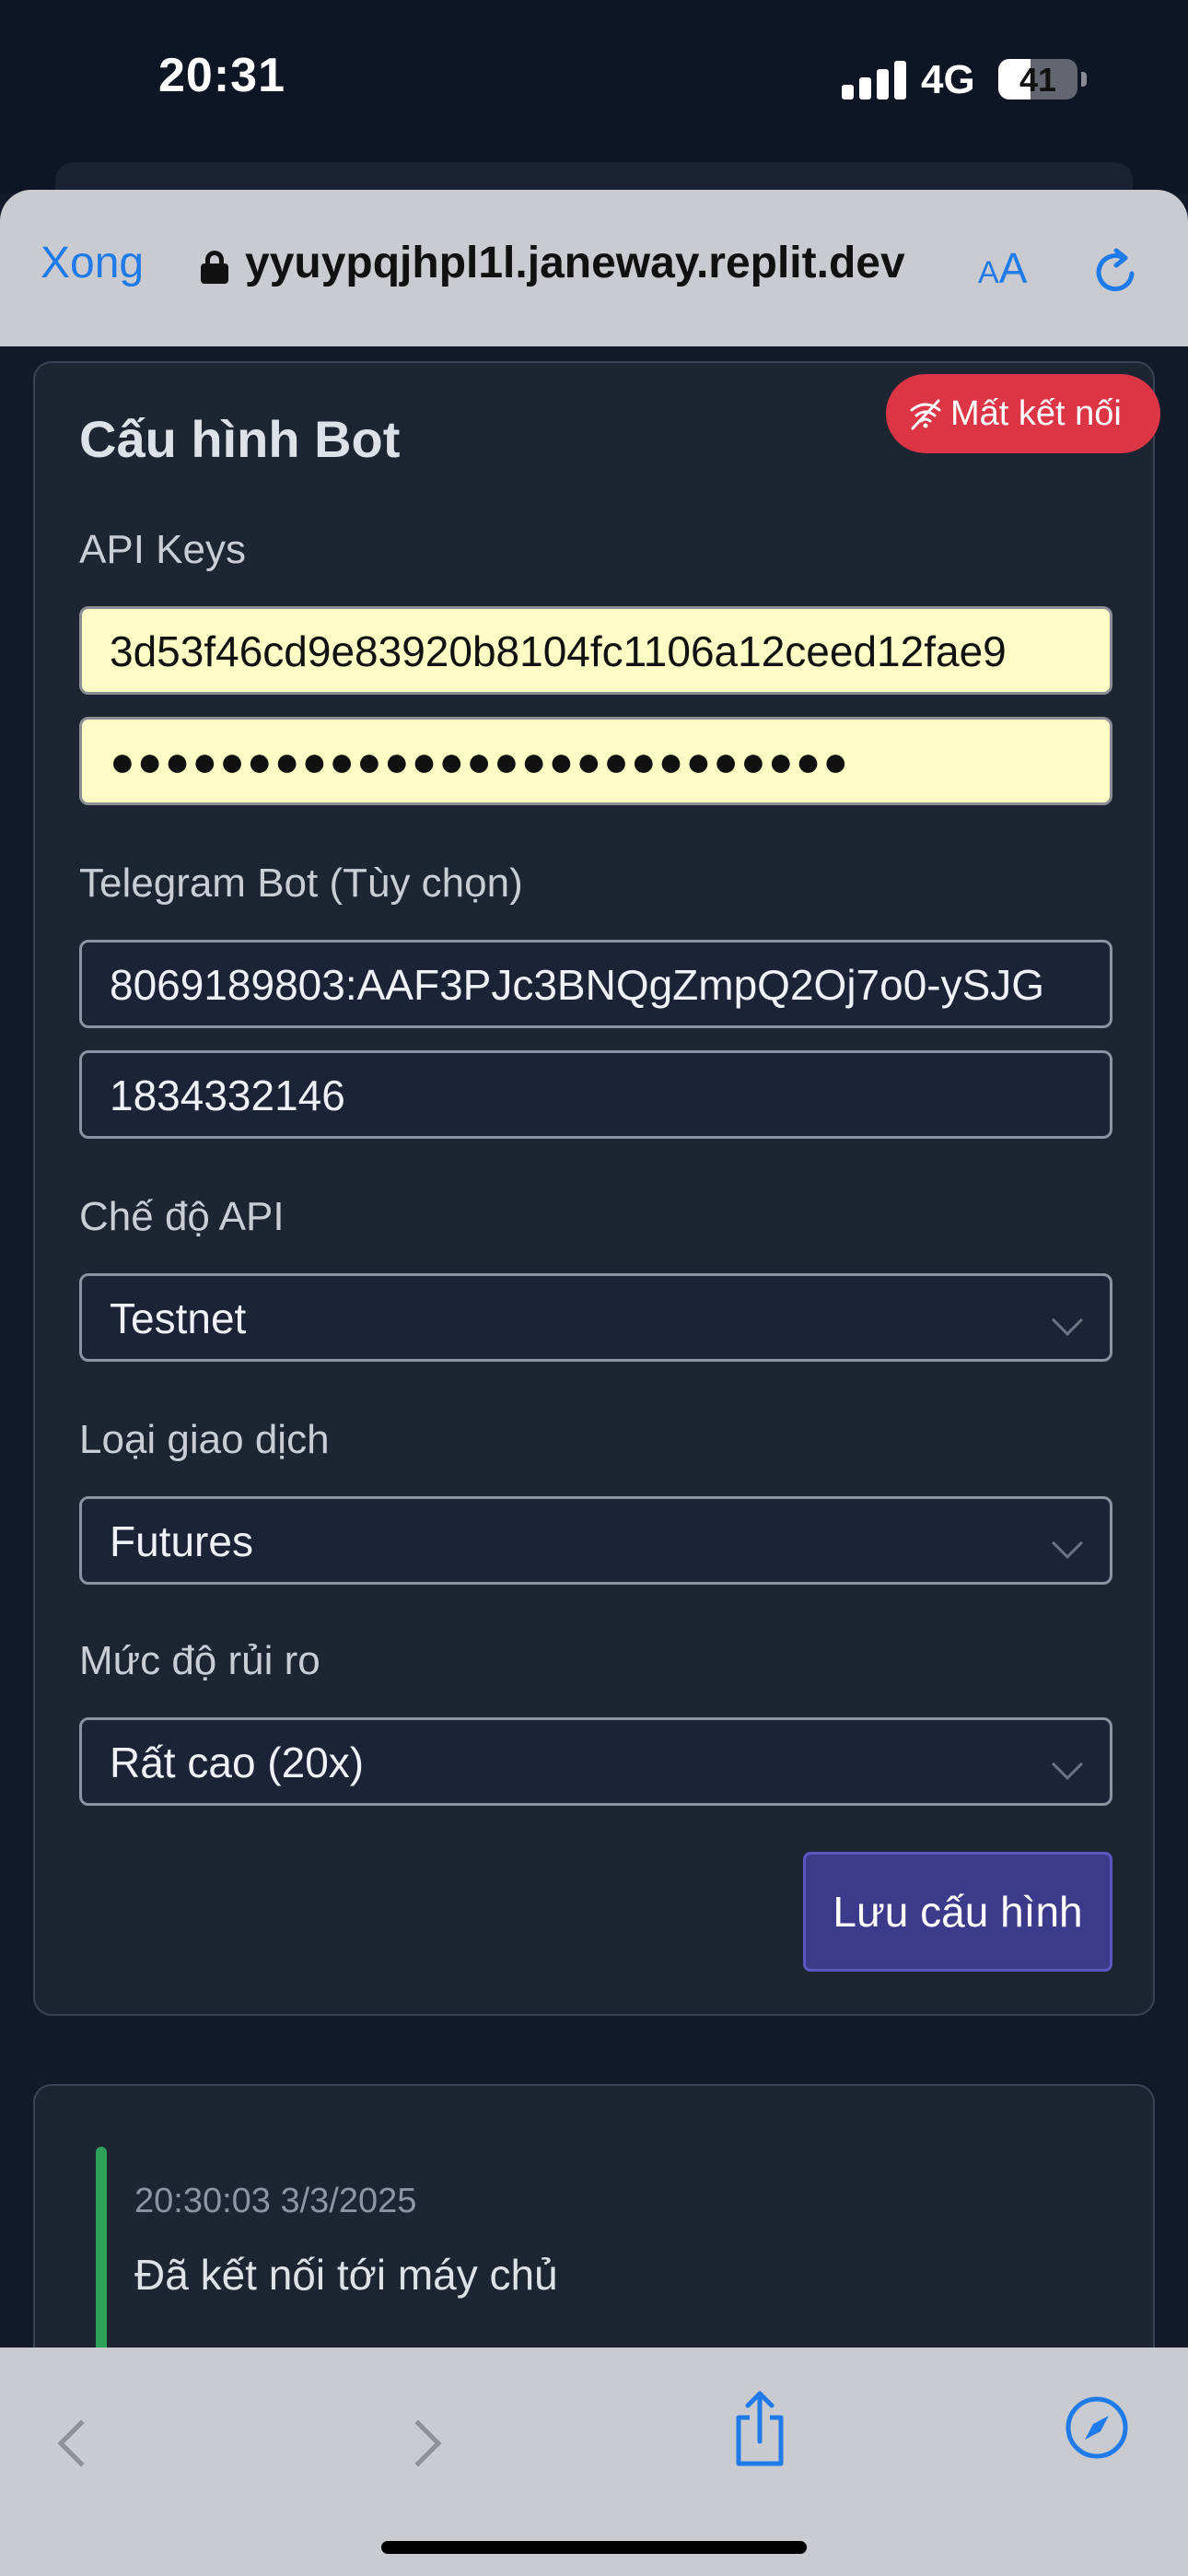  What do you see at coordinates (1084, 79) in the screenshot?
I see `battery-cap` at bounding box center [1084, 79].